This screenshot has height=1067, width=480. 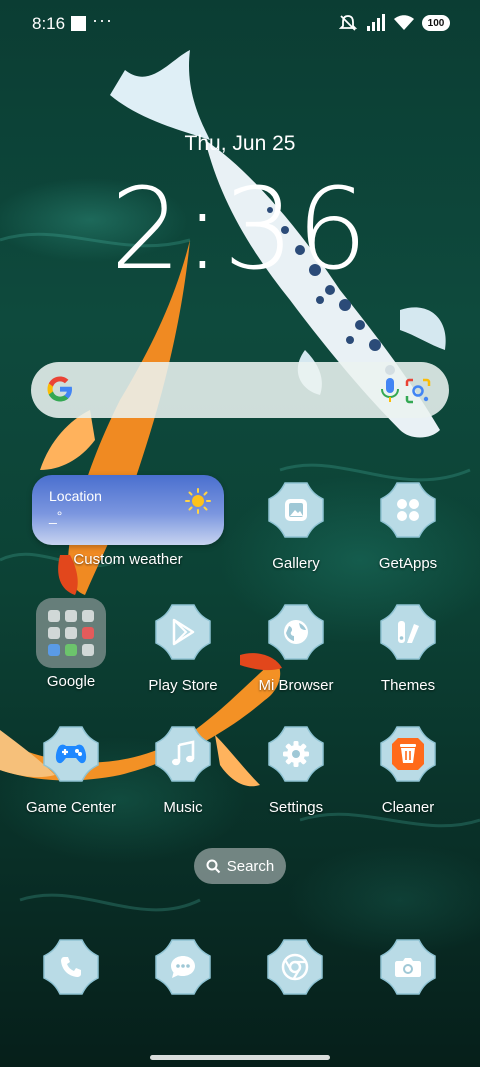 I want to click on lens-icon, so click(x=418, y=391).